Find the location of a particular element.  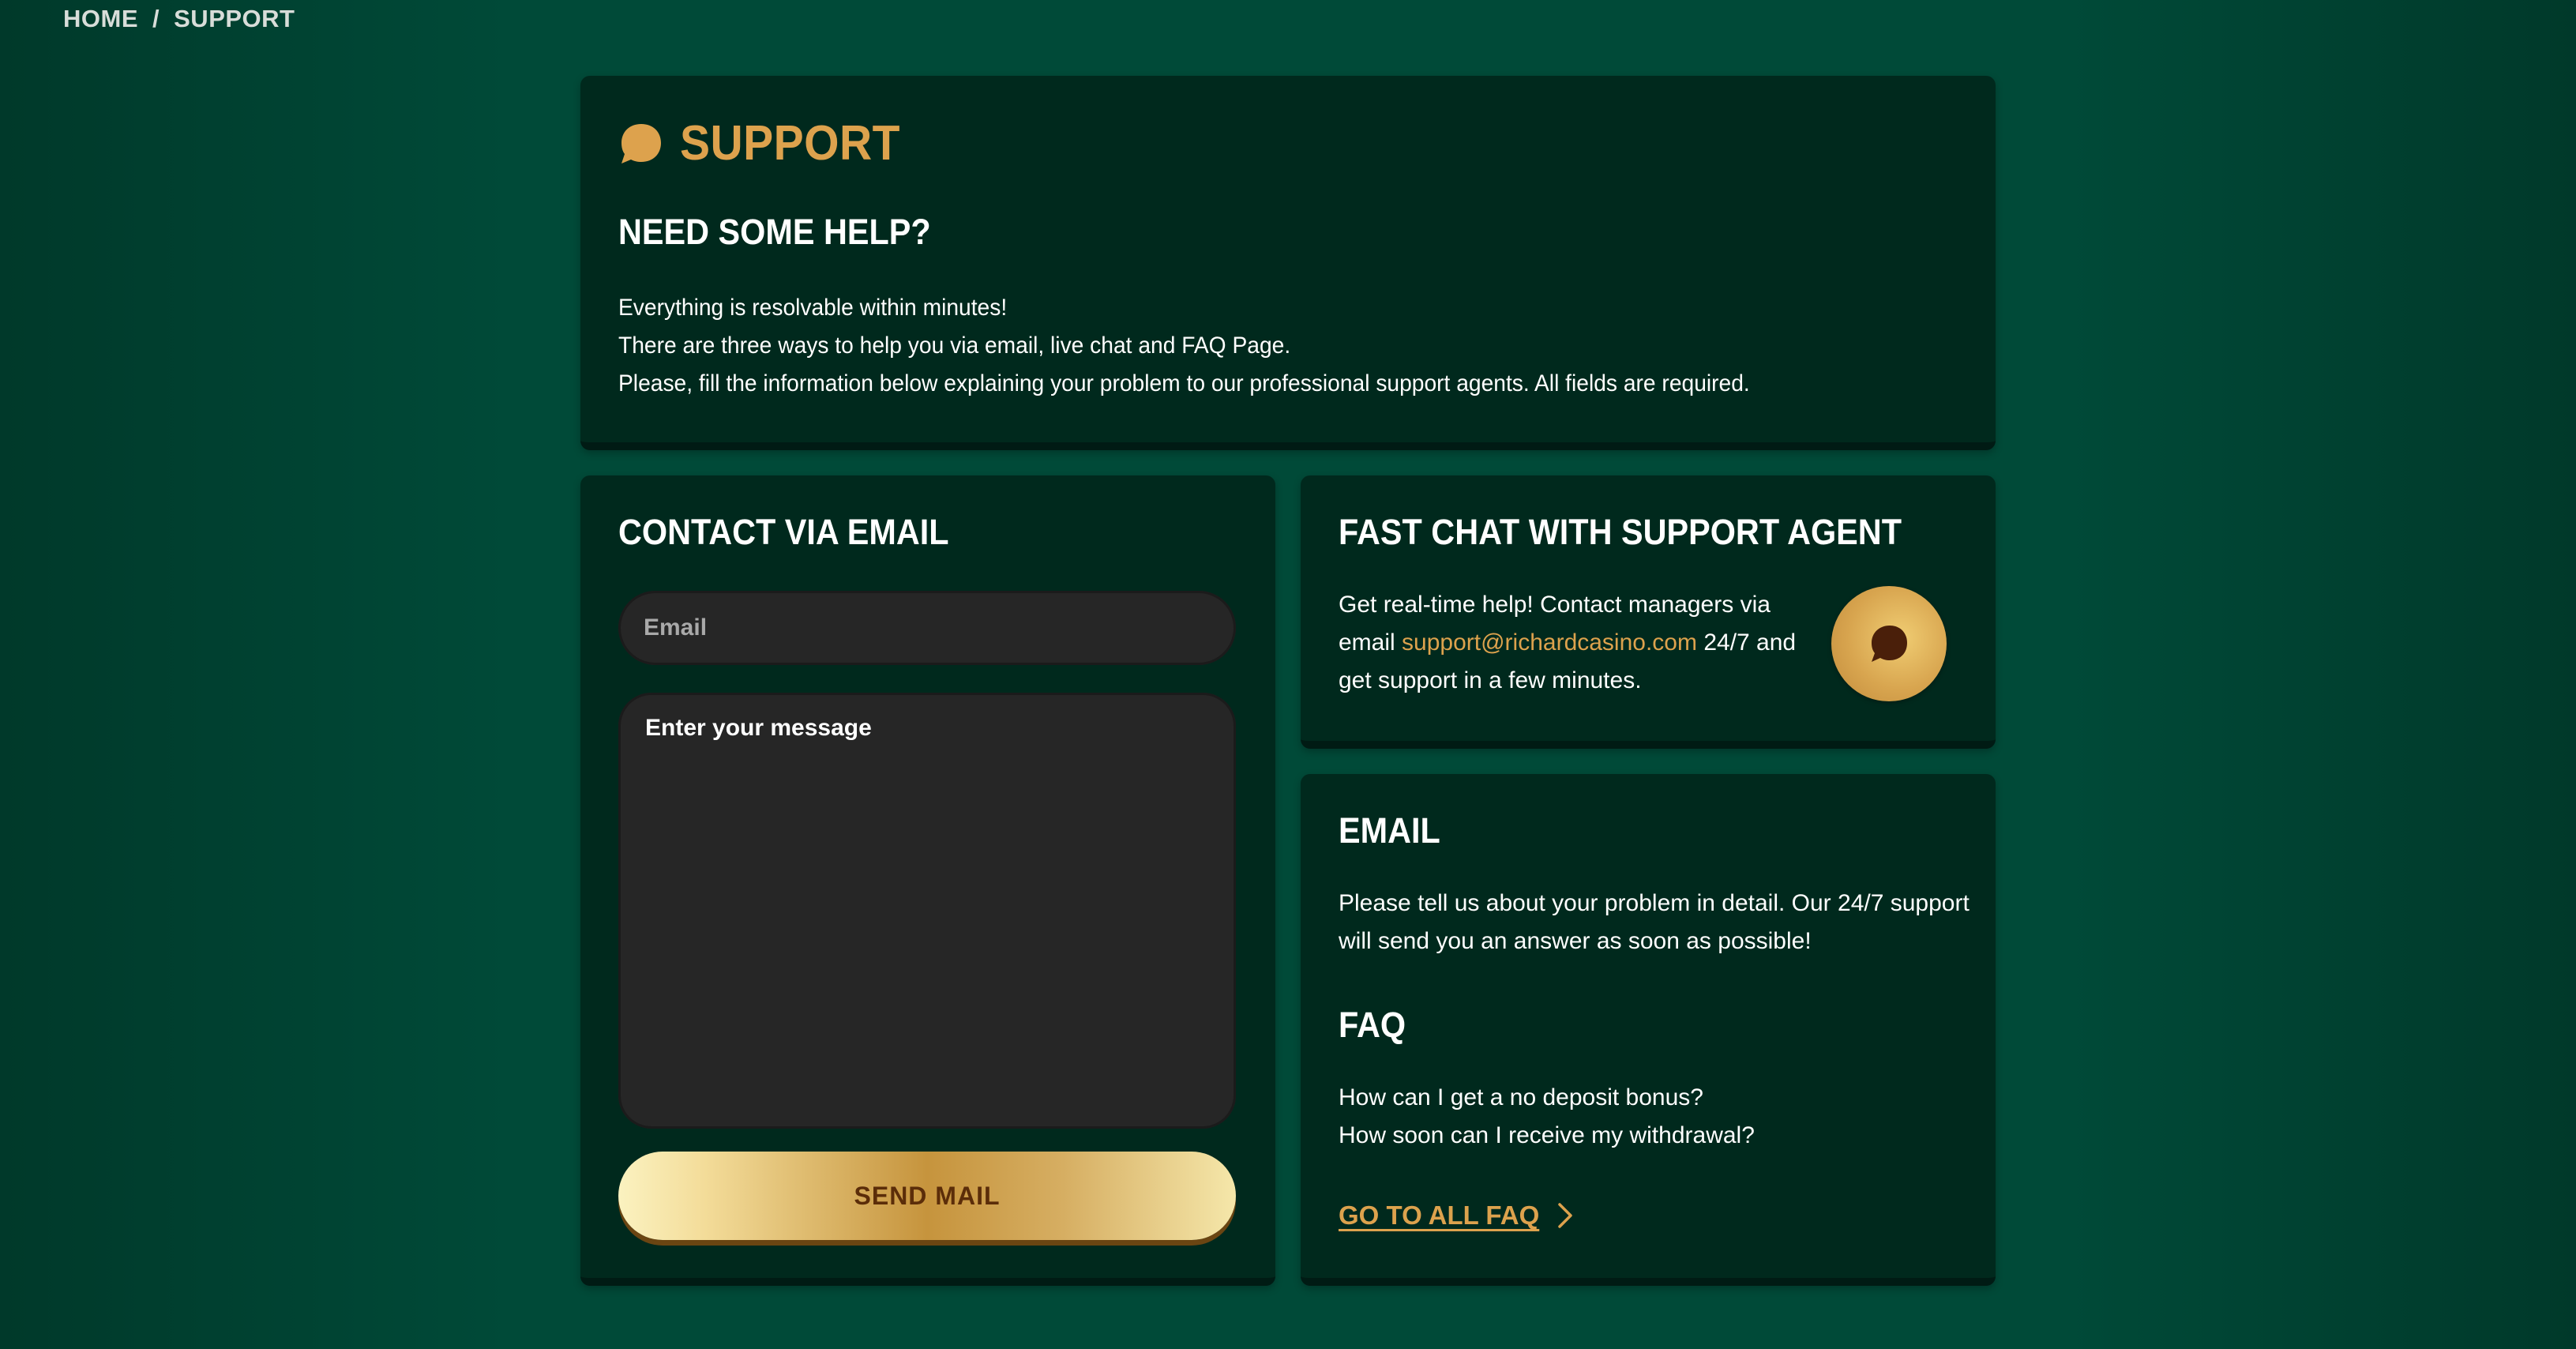

support-email-link: support@richardcasino.com is located at coordinates (1549, 642).